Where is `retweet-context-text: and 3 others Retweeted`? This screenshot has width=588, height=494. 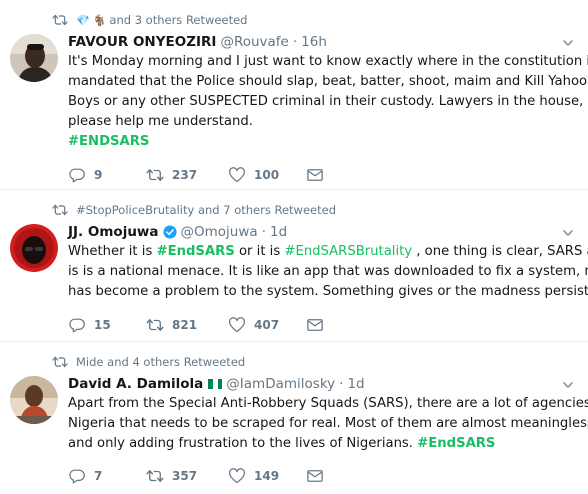
retweet-context-text: and 3 others Retweeted is located at coordinates (178, 20).